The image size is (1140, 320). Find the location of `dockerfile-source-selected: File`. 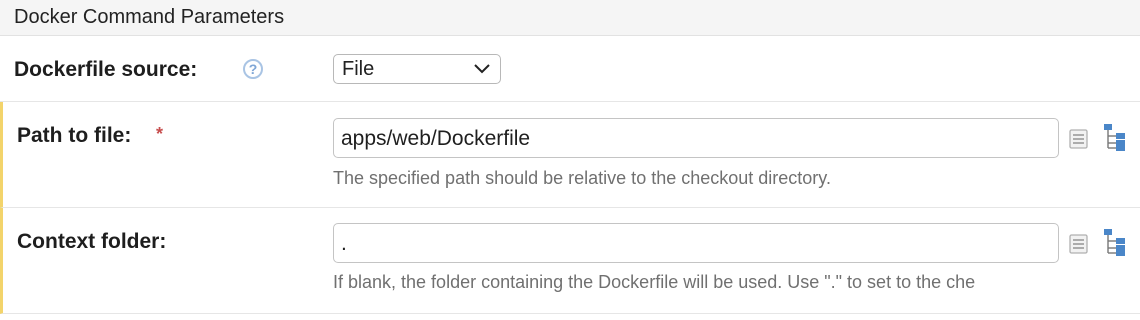

dockerfile-source-selected: File is located at coordinates (358, 69).